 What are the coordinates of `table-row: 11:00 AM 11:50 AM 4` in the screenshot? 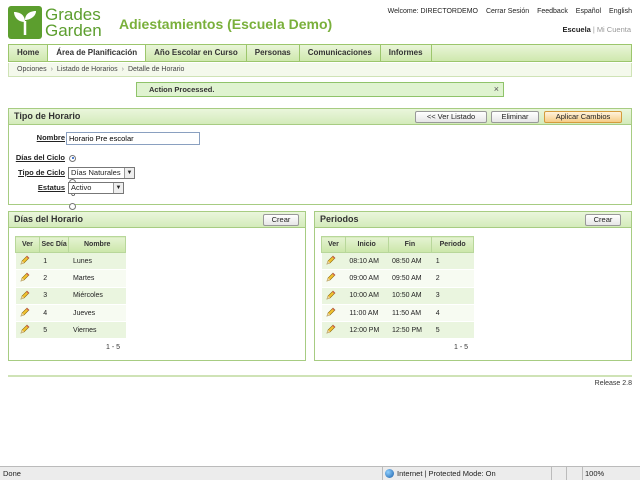 It's located at (397, 313).